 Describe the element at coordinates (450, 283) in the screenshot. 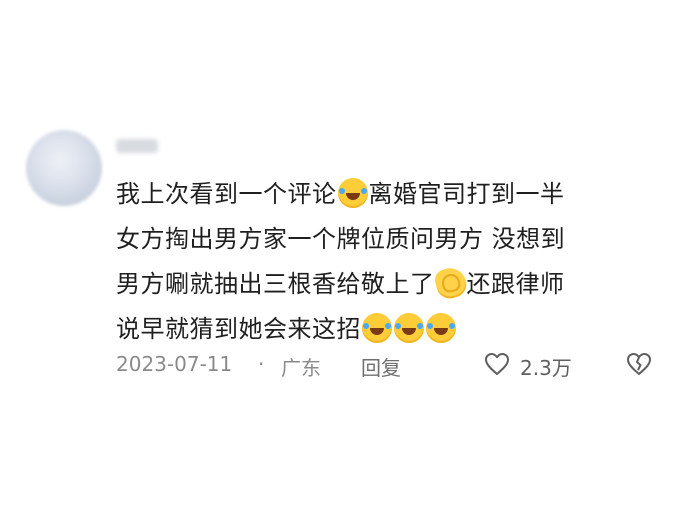

I see `pray-emoji` at that location.